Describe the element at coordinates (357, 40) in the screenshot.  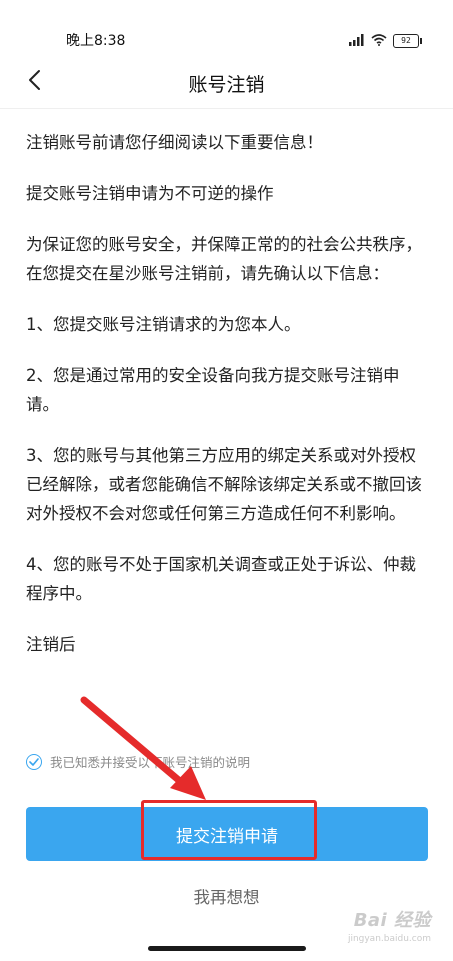
I see `signal-icon` at that location.